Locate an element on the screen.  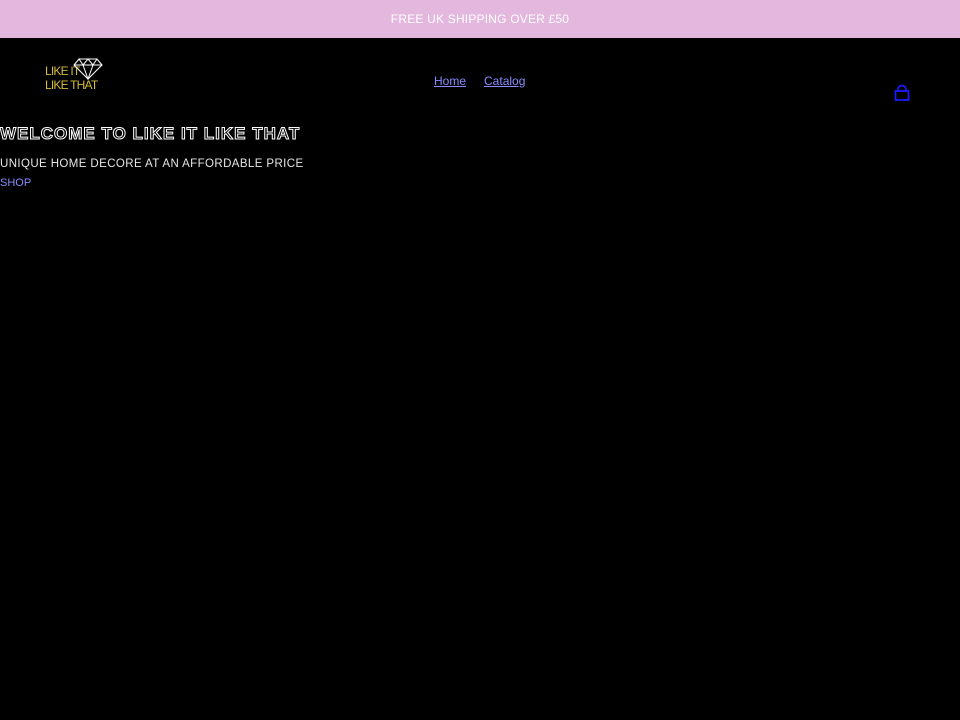
main-nav: Home Catalog is located at coordinates (479, 81).